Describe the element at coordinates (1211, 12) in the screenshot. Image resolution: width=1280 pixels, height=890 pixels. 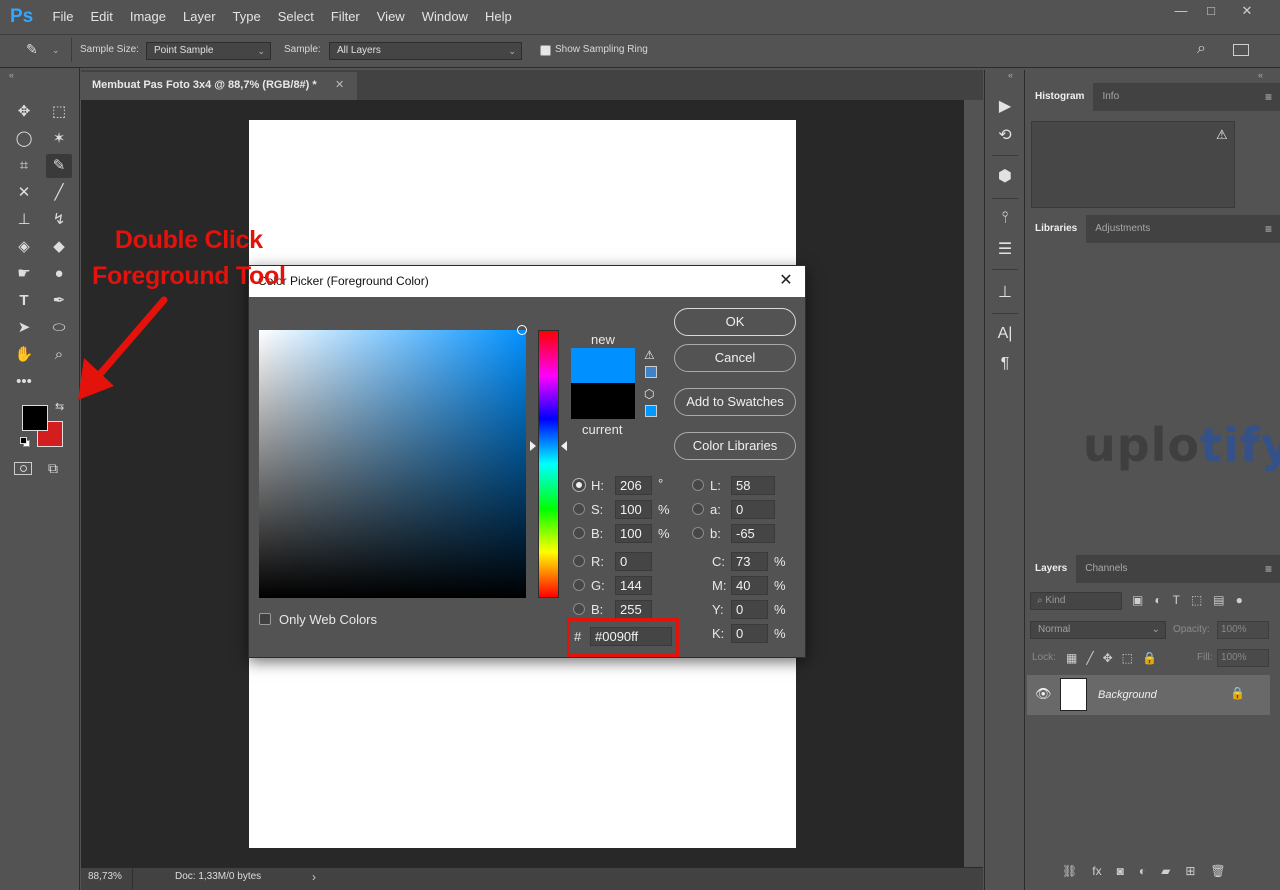
I see `maximize-icon: □` at that location.